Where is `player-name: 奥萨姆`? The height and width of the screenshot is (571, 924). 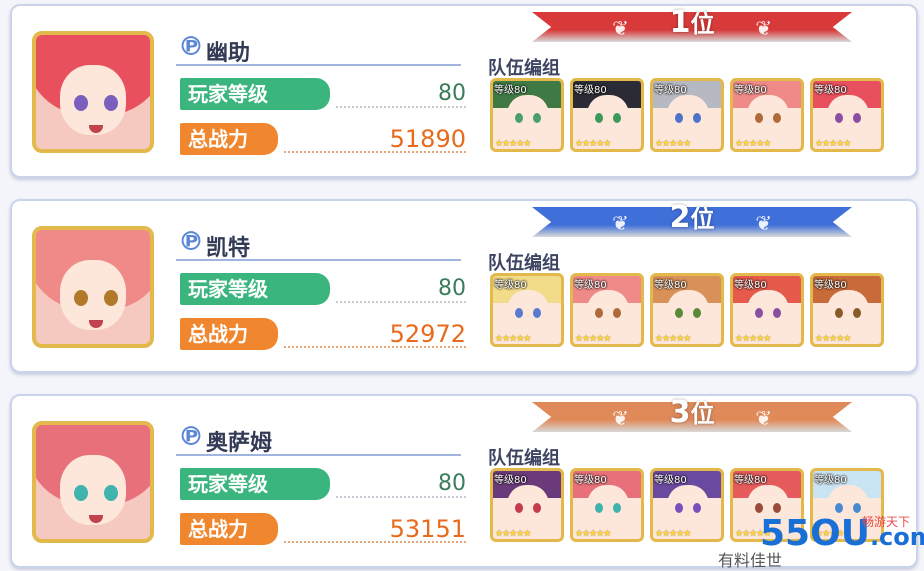 player-name: 奥萨姆 is located at coordinates (239, 443).